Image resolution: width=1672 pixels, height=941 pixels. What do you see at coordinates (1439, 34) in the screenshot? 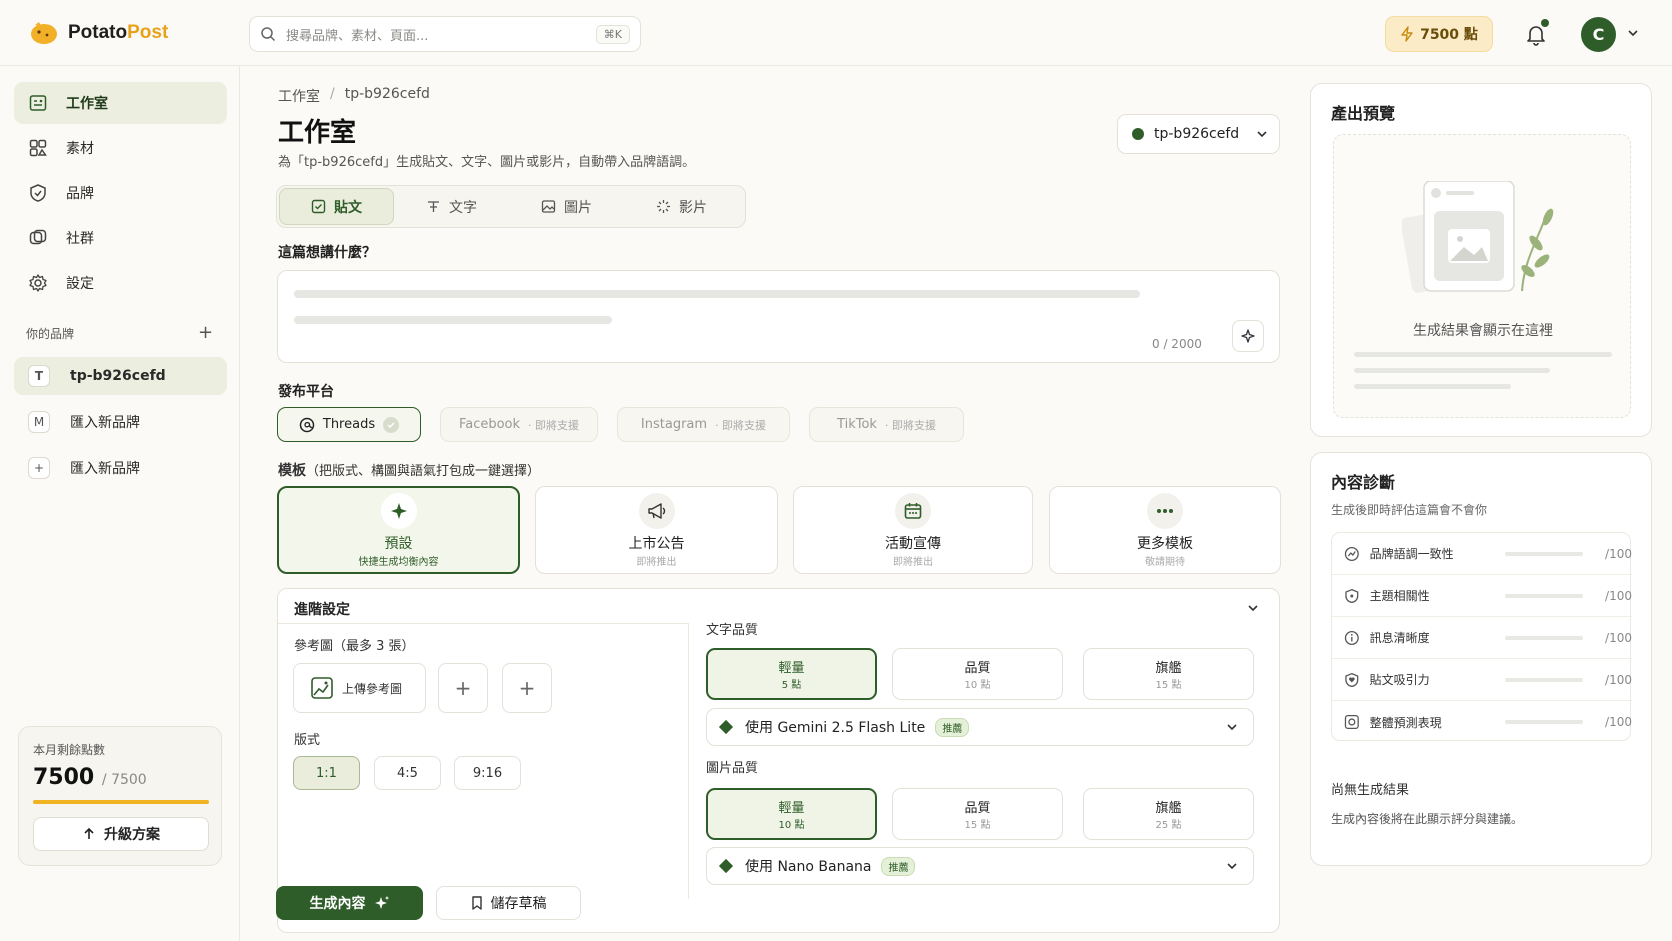
I see `points-badge: 7500 點` at bounding box center [1439, 34].